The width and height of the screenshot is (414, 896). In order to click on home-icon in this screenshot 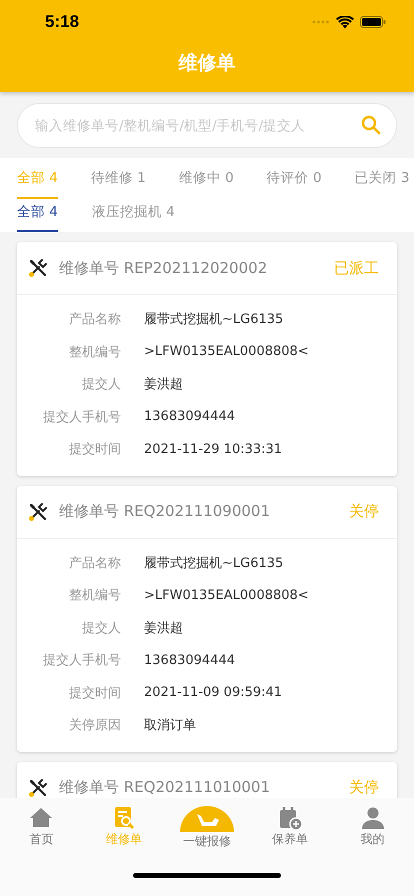, I will do `click(41, 818)`.